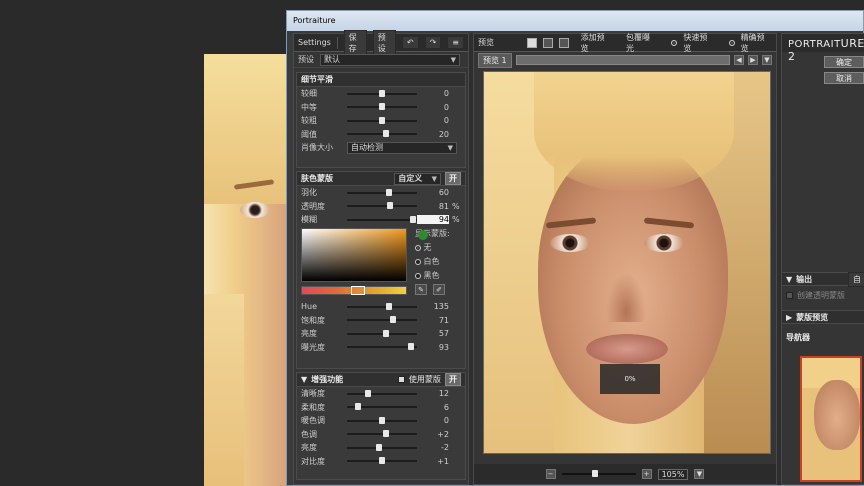  I want to click on tab-menu-icon: ▼, so click(767, 60).